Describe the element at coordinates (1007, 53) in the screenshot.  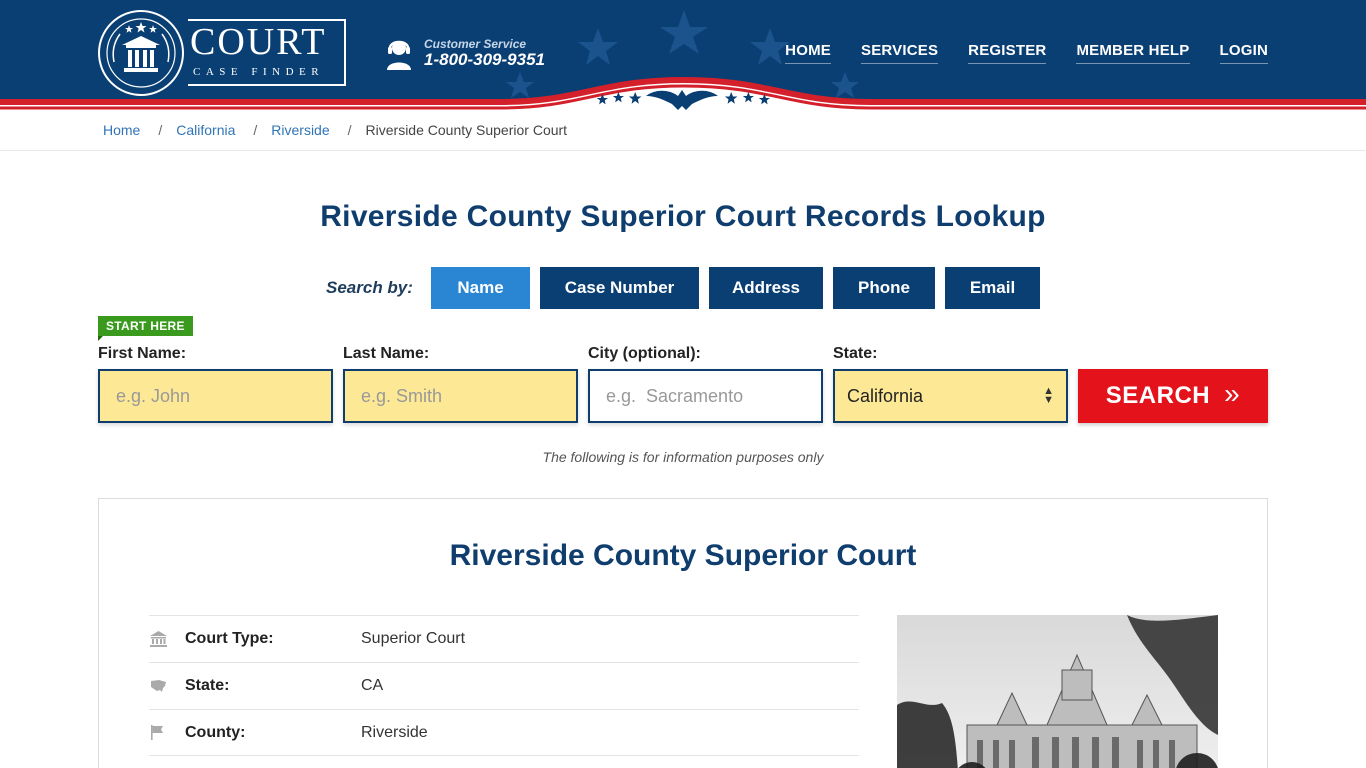
I see `nav-register: REGISTER` at that location.